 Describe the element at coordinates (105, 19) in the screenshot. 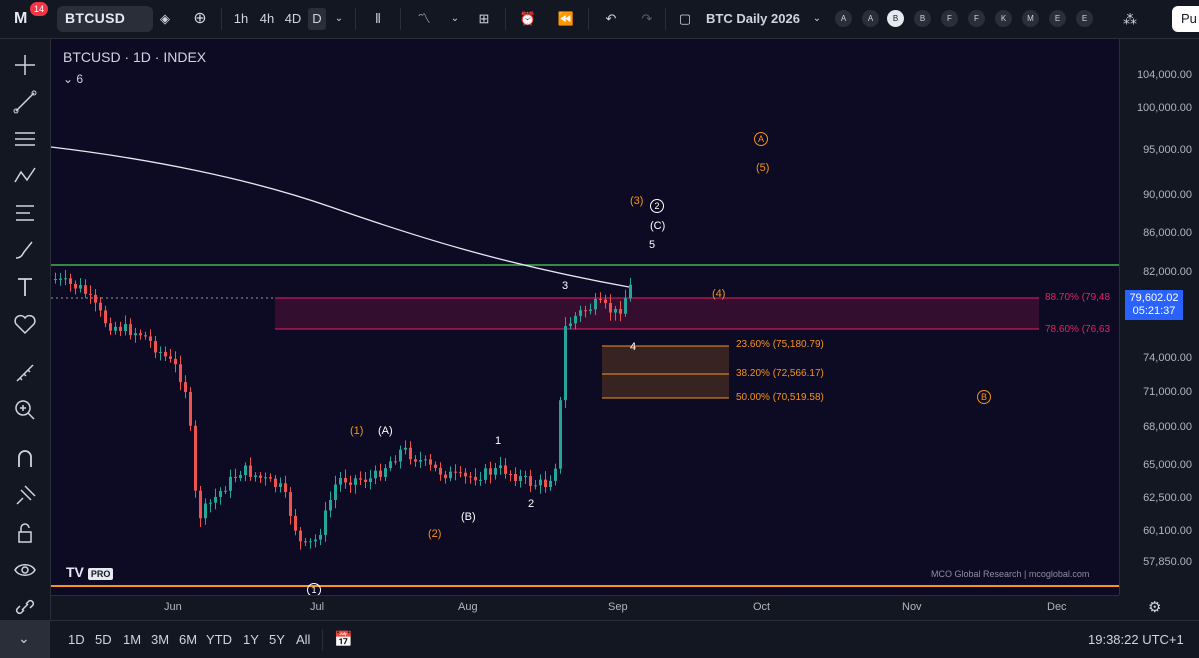

I see `symbol-search-button: BTCUSD` at that location.